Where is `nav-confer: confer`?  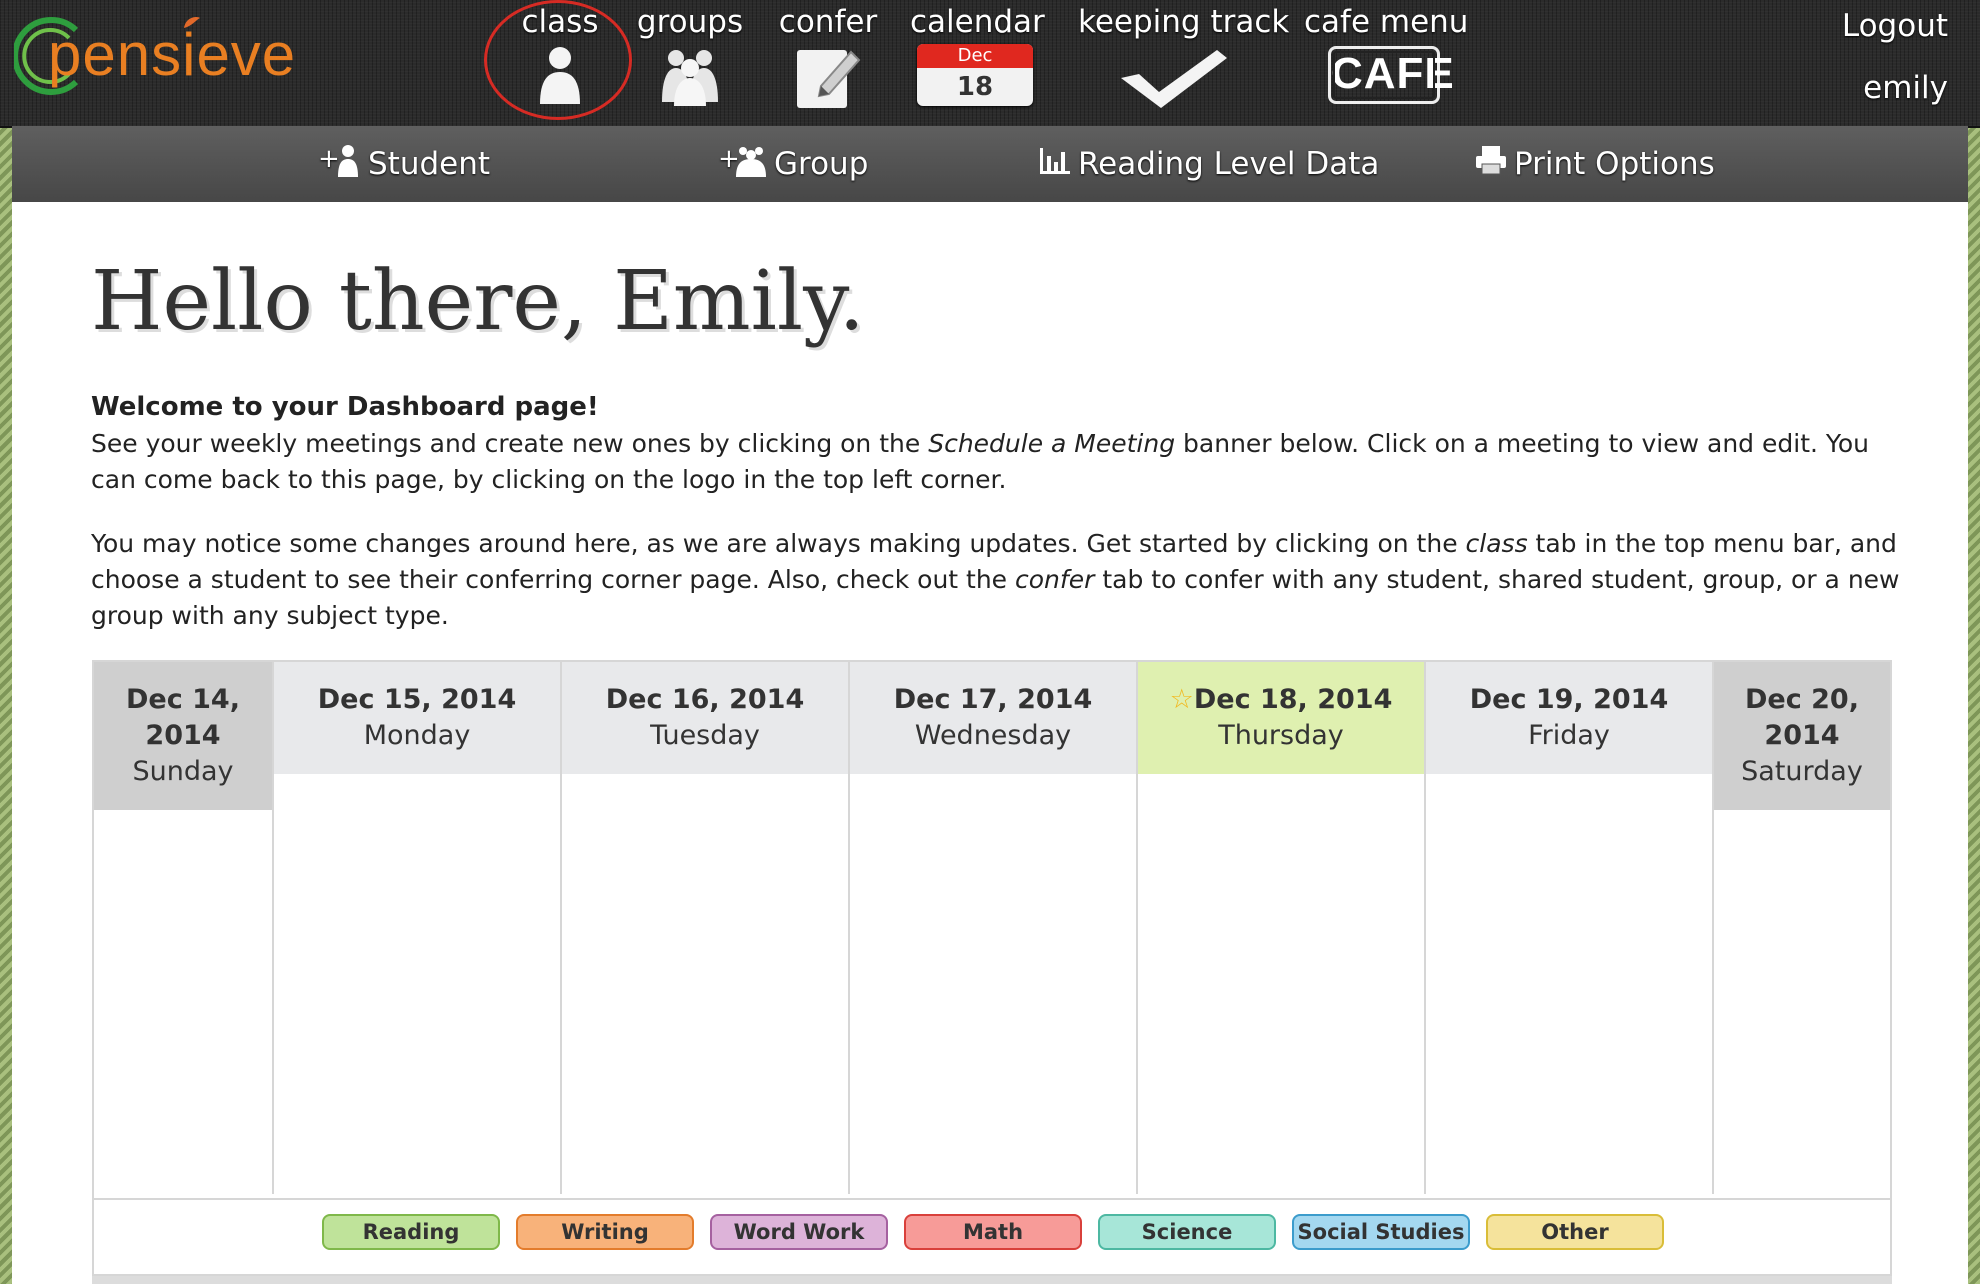
nav-confer: confer is located at coordinates (828, 56).